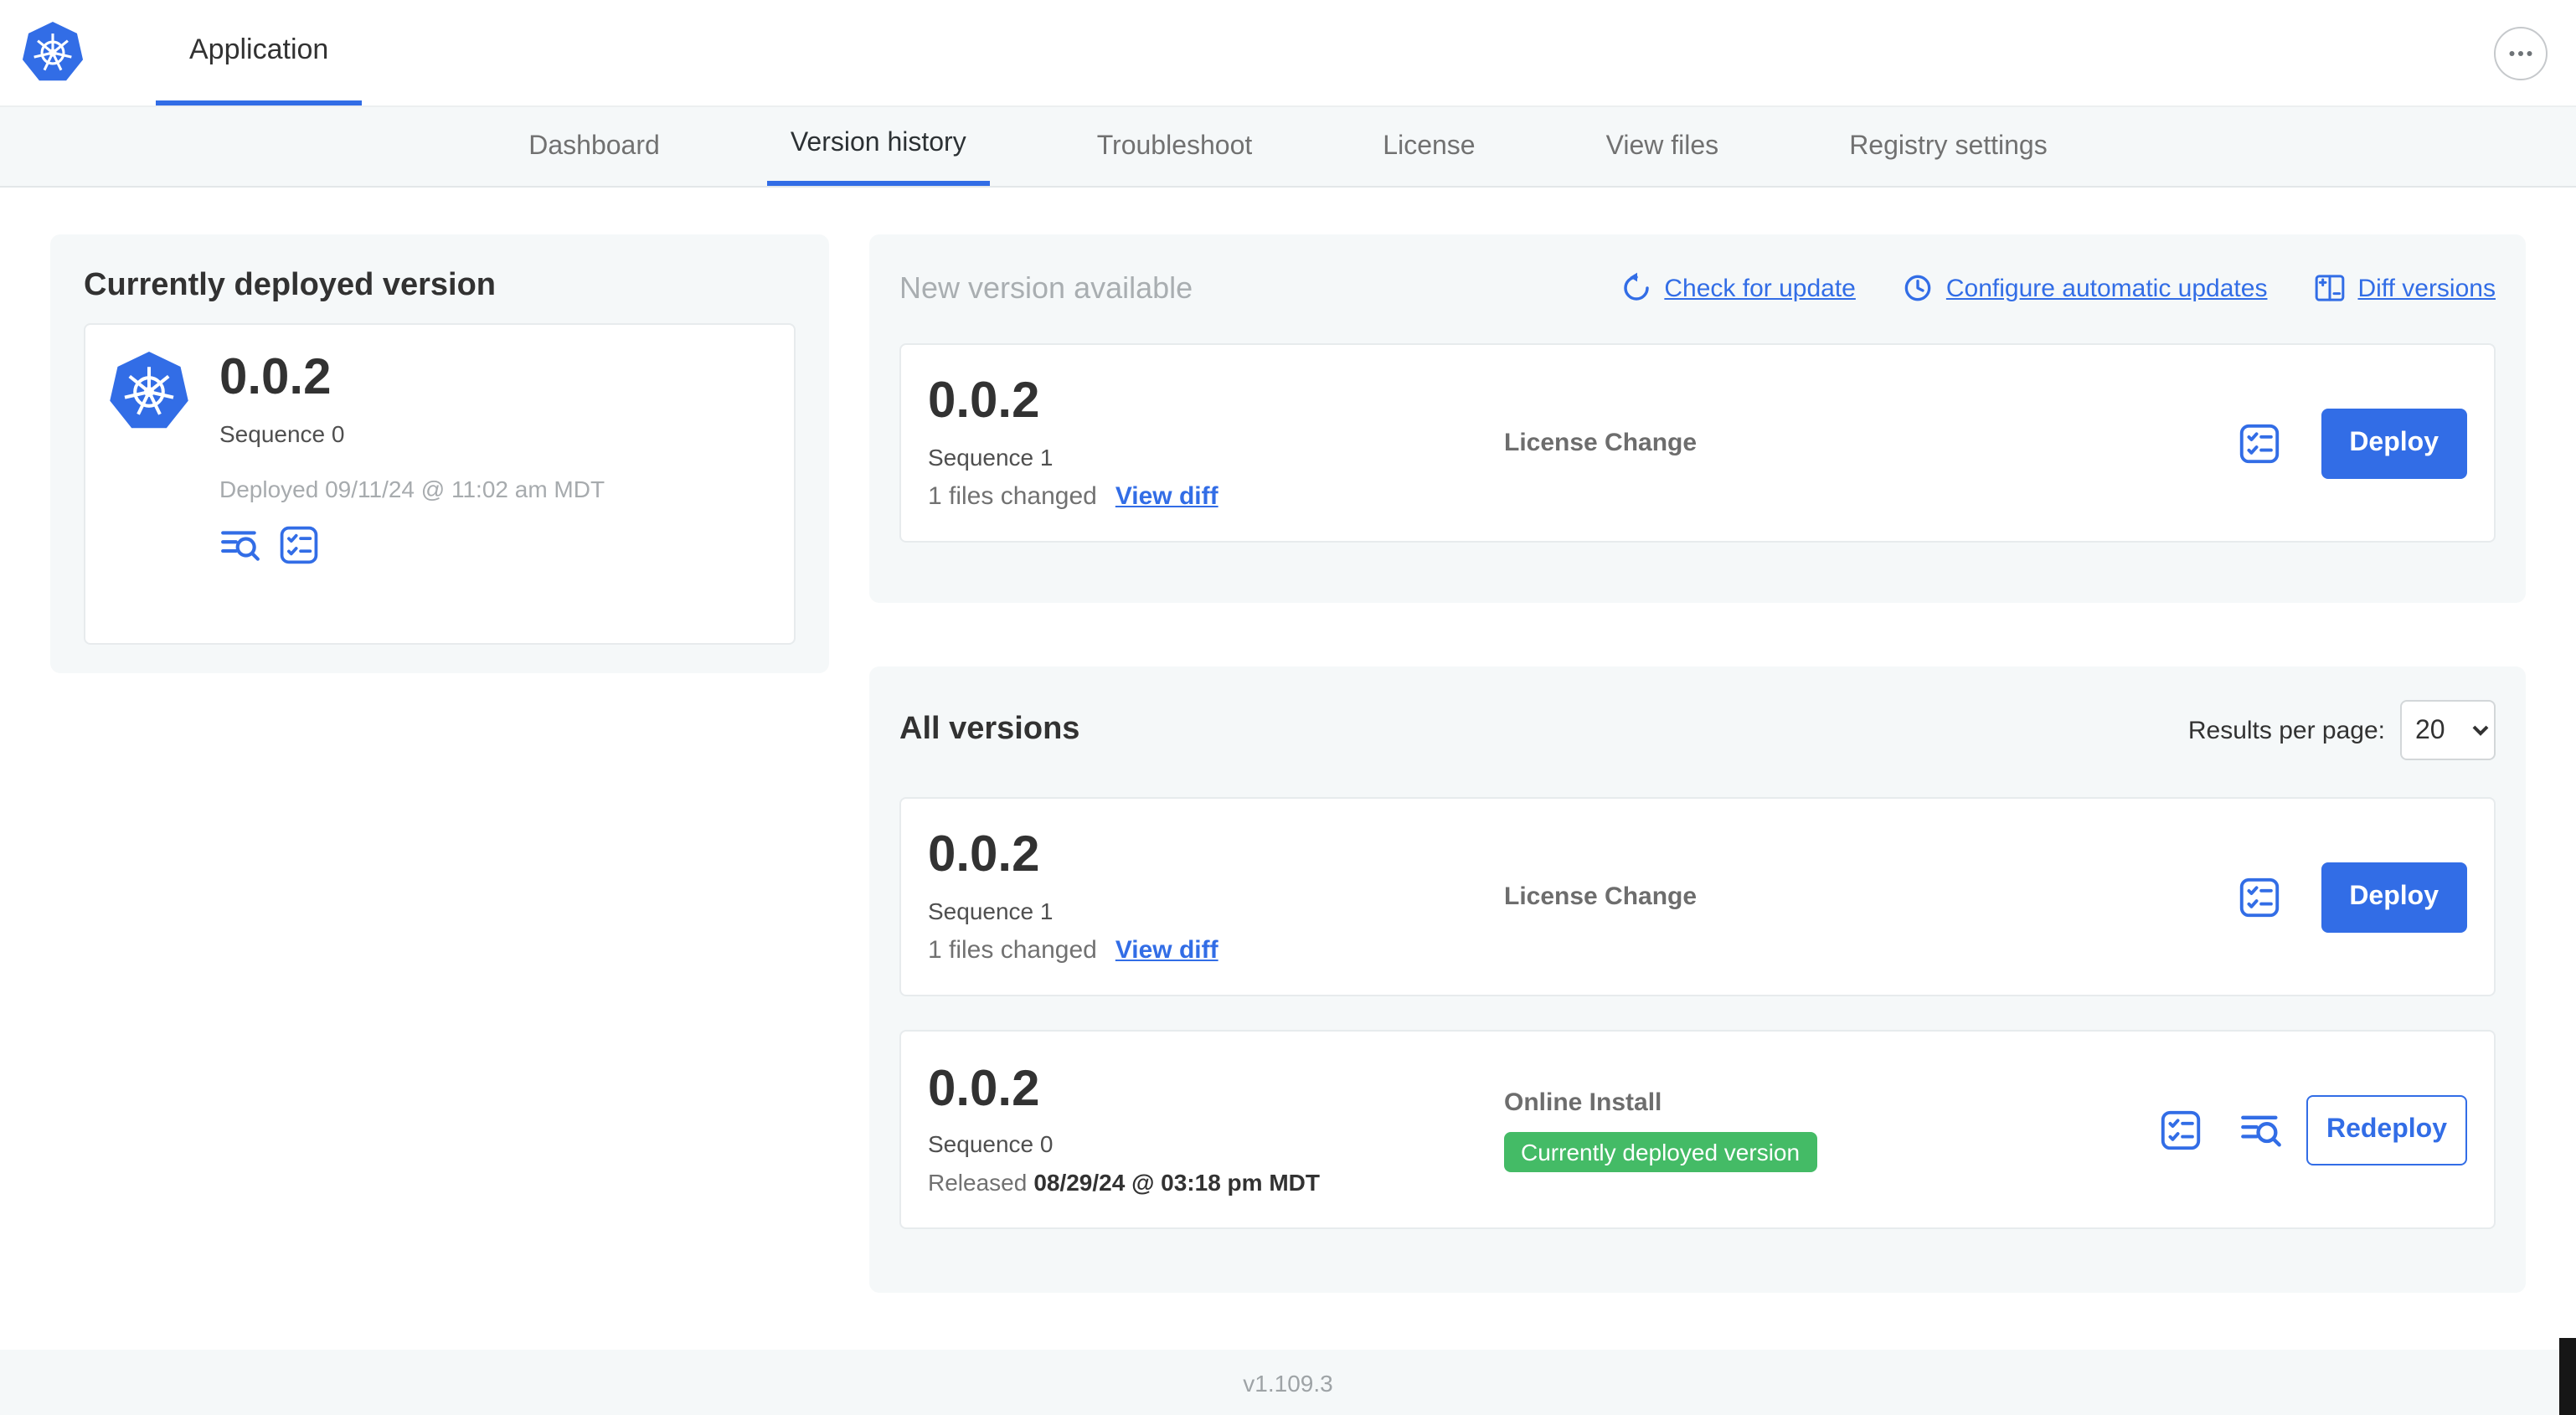 The width and height of the screenshot is (2576, 1415). Describe the element at coordinates (2426, 288) in the screenshot. I see `diff-versions-label: Diff versions` at that location.